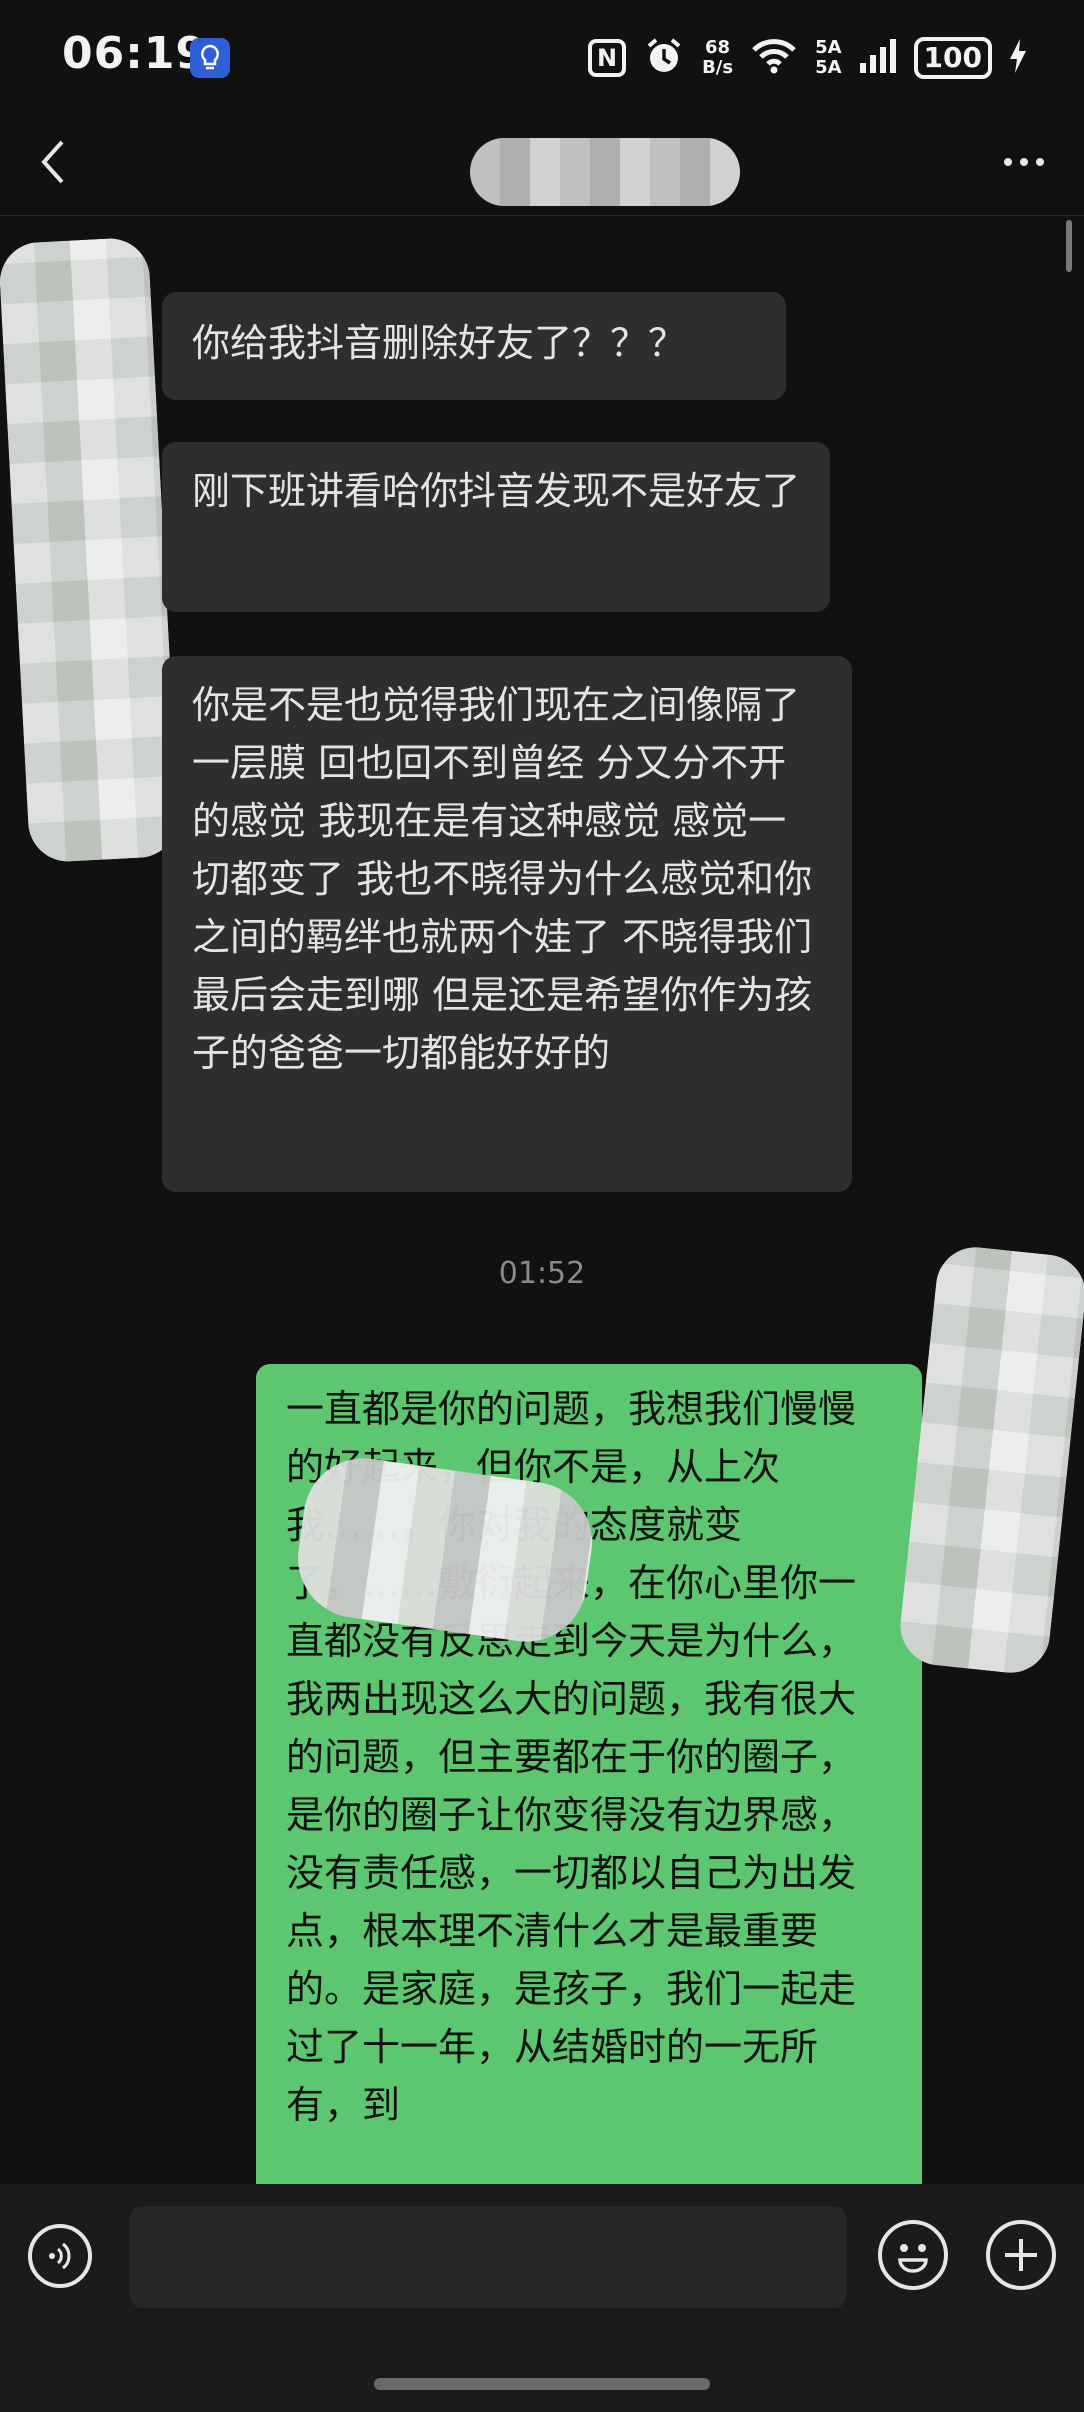 Image resolution: width=1084 pixels, height=2412 pixels. Describe the element at coordinates (1024, 162) in the screenshot. I see `more-dots-icon` at that location.